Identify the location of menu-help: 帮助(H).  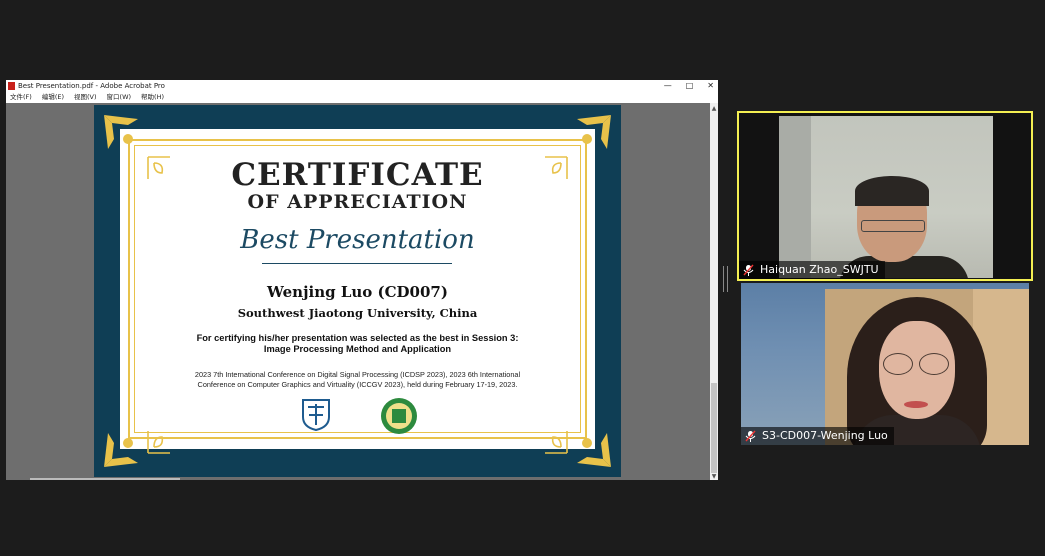
(152, 97).